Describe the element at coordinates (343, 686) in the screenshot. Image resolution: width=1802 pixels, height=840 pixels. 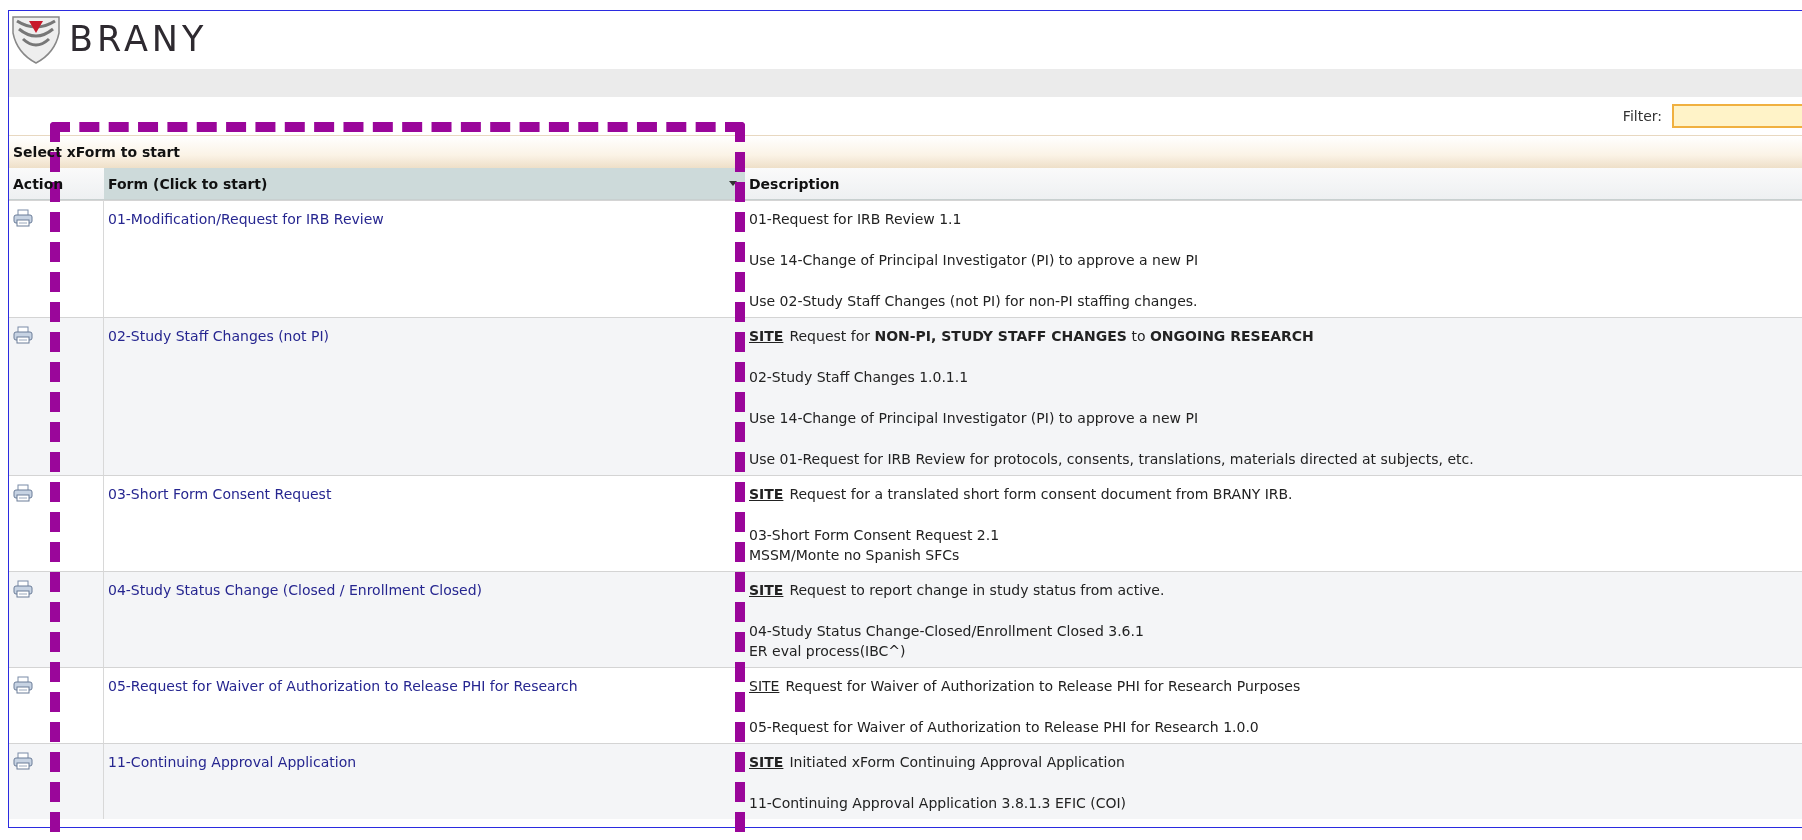
I see `form-link: 05-Request for Waiver of Authorization to Release PHI for Research` at that location.